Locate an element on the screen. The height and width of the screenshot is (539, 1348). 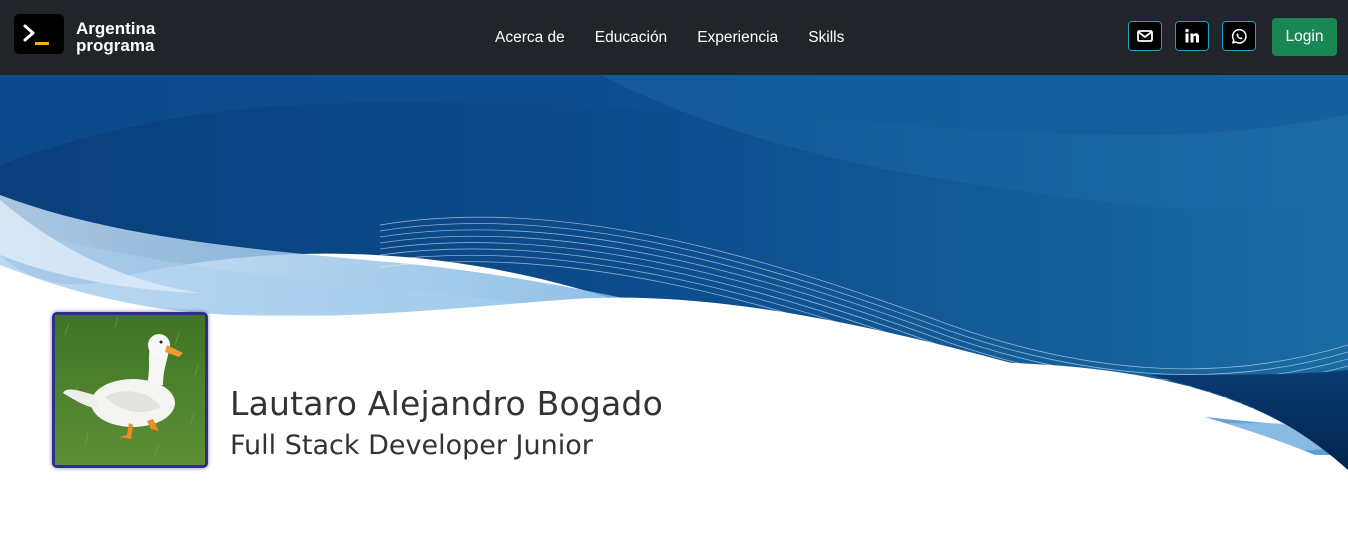
terminal-prompt-icon is located at coordinates (39, 34).